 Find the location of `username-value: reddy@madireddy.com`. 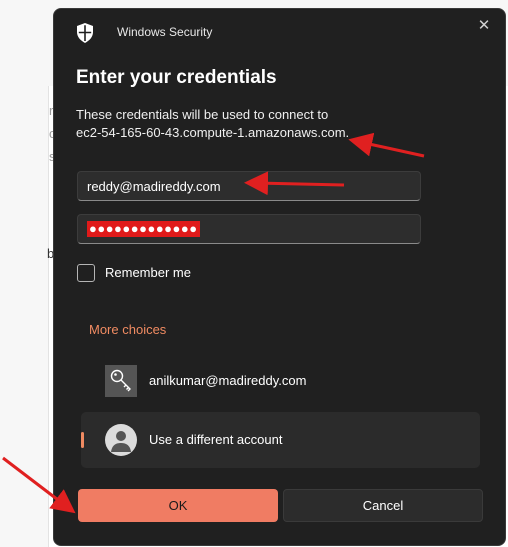

username-value: reddy@madireddy.com is located at coordinates (154, 186).